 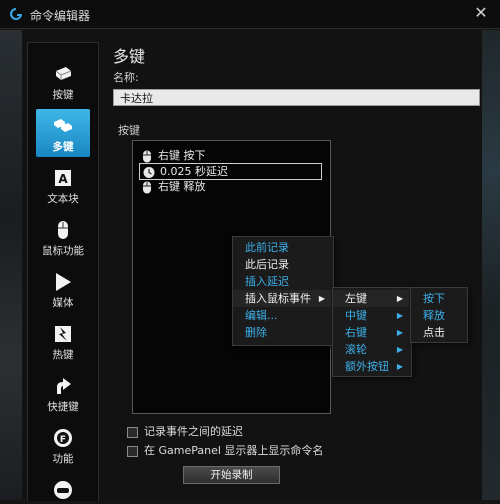 I want to click on svg-text: A, so click(x=63, y=179).